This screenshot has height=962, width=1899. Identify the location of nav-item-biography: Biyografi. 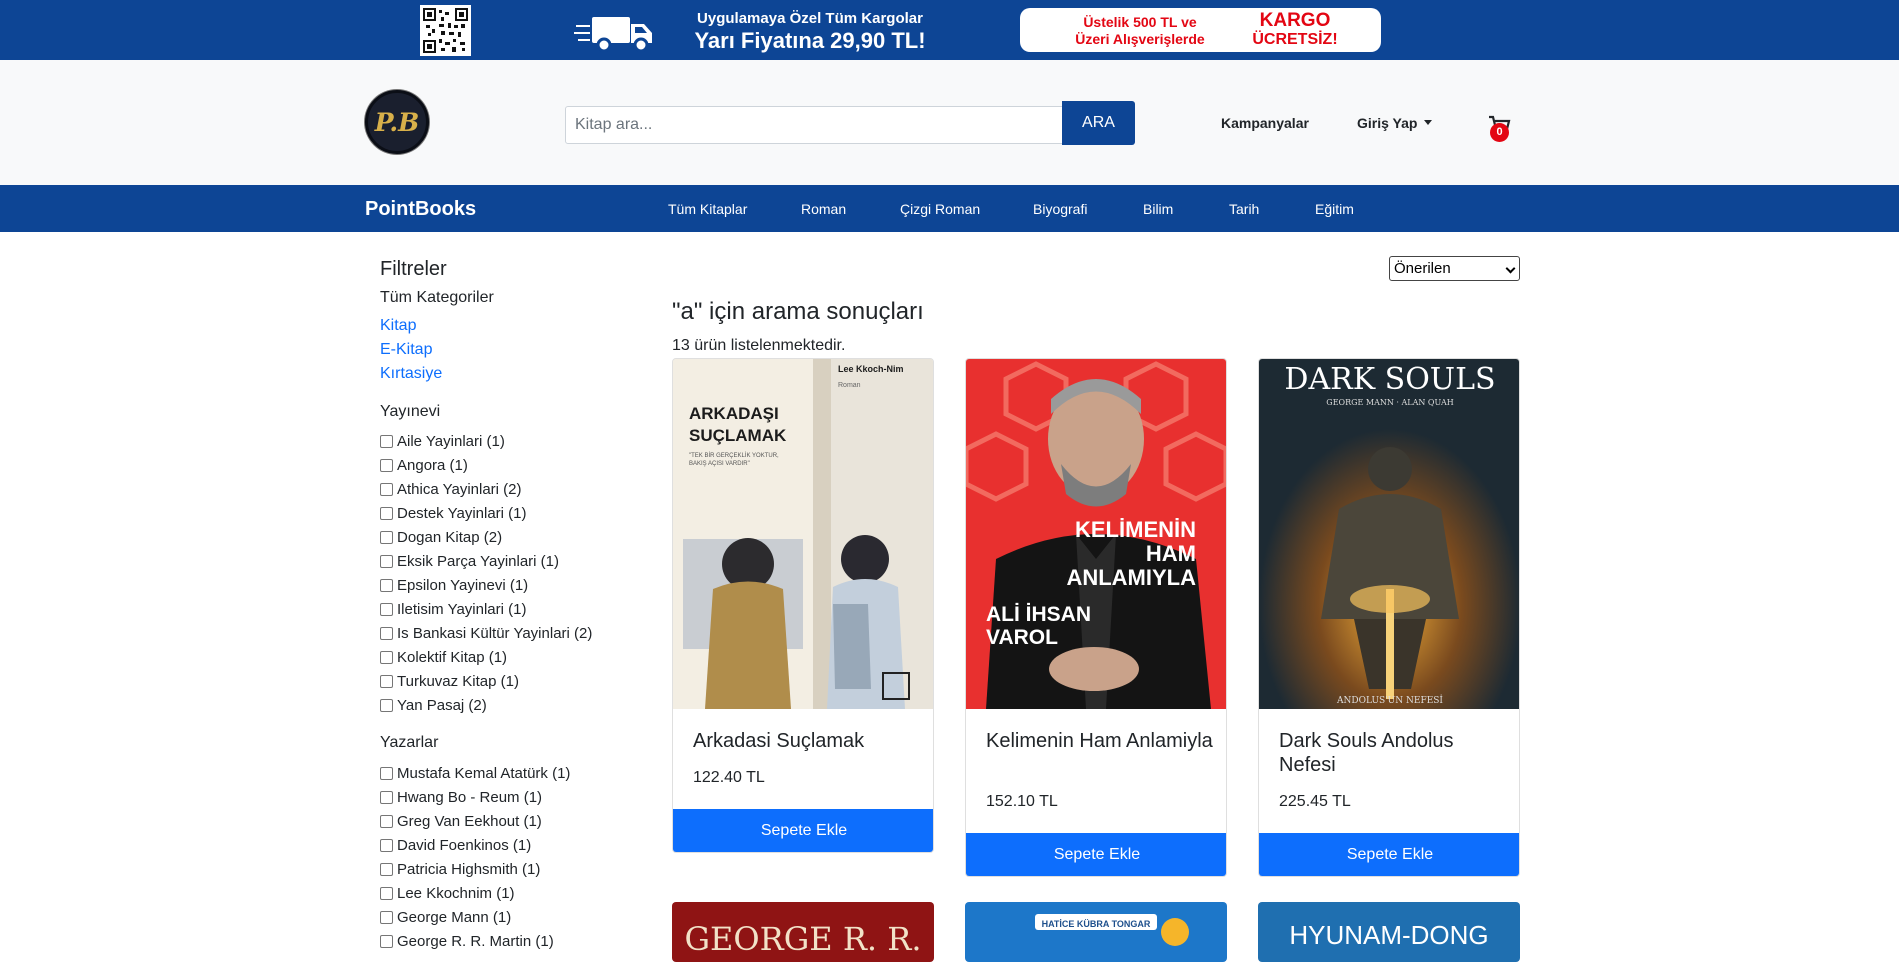
(1060, 209).